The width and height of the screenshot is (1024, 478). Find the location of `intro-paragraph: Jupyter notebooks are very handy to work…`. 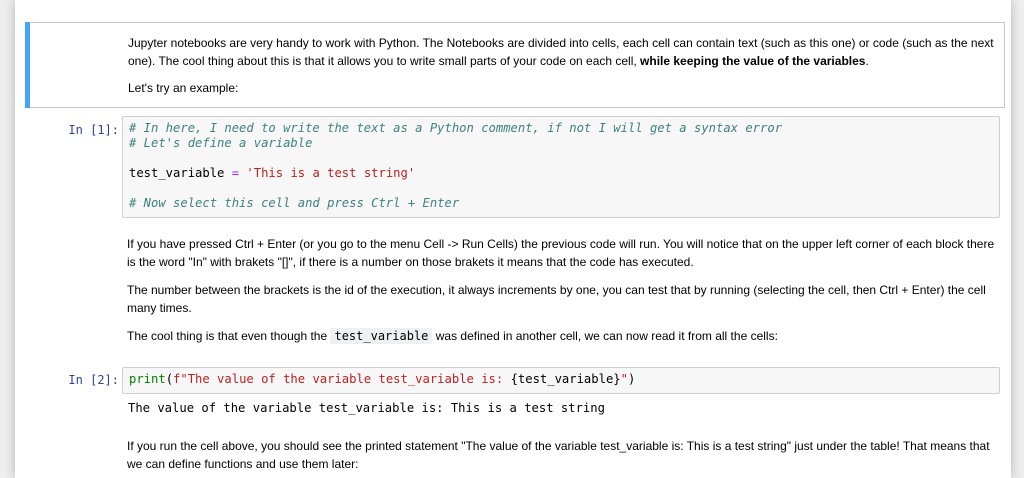

intro-paragraph: Jupyter notebooks are very handy to work… is located at coordinates (561, 52).